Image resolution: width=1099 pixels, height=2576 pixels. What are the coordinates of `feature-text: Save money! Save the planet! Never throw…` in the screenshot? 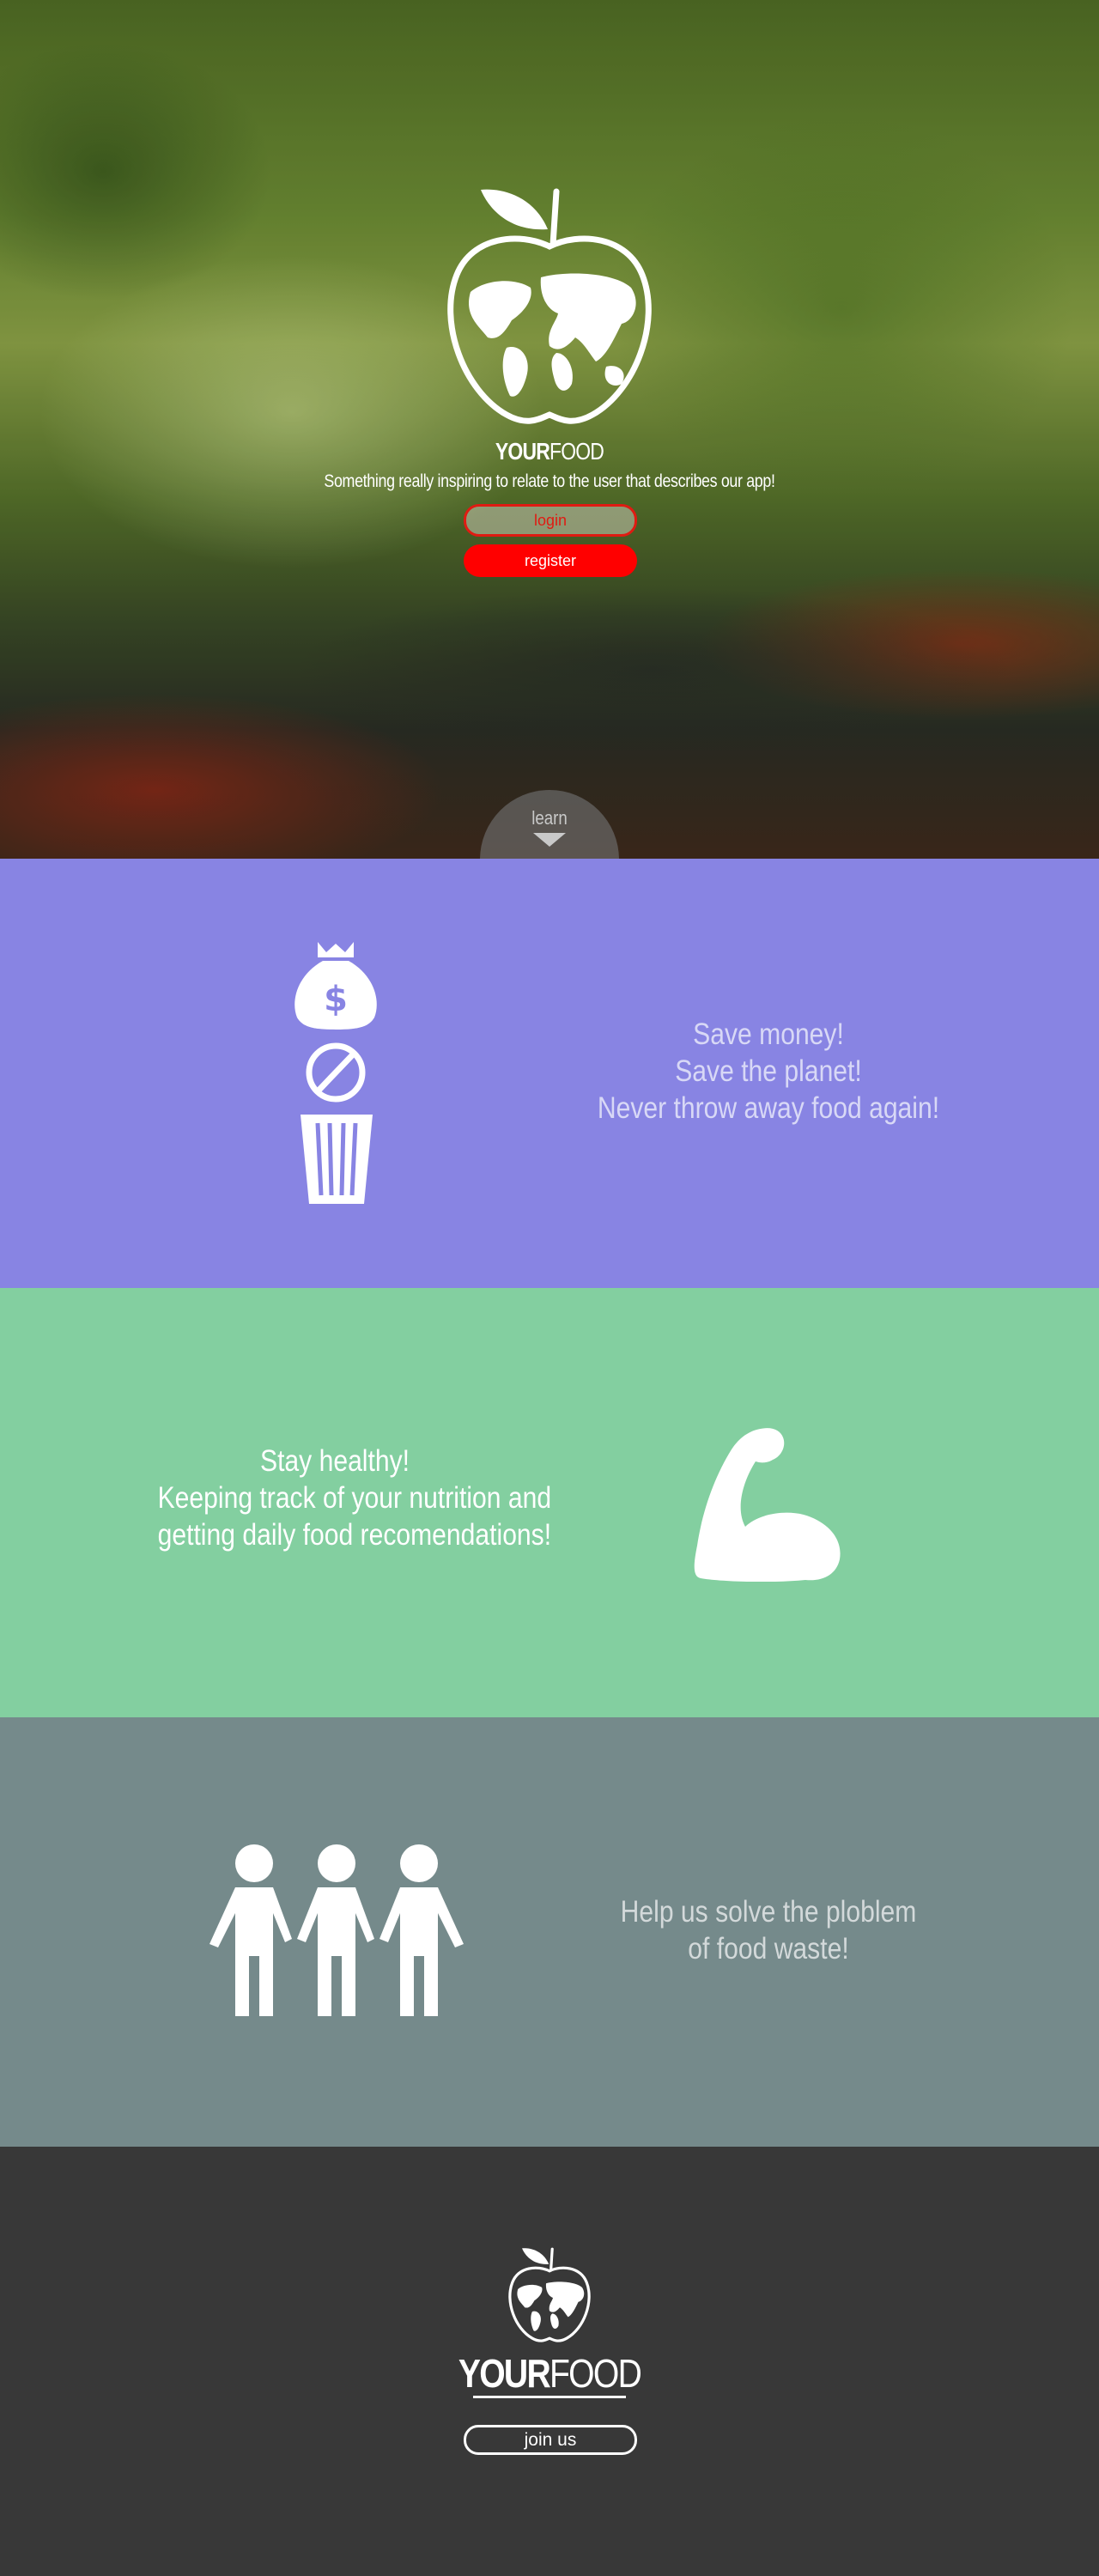 It's located at (768, 1071).